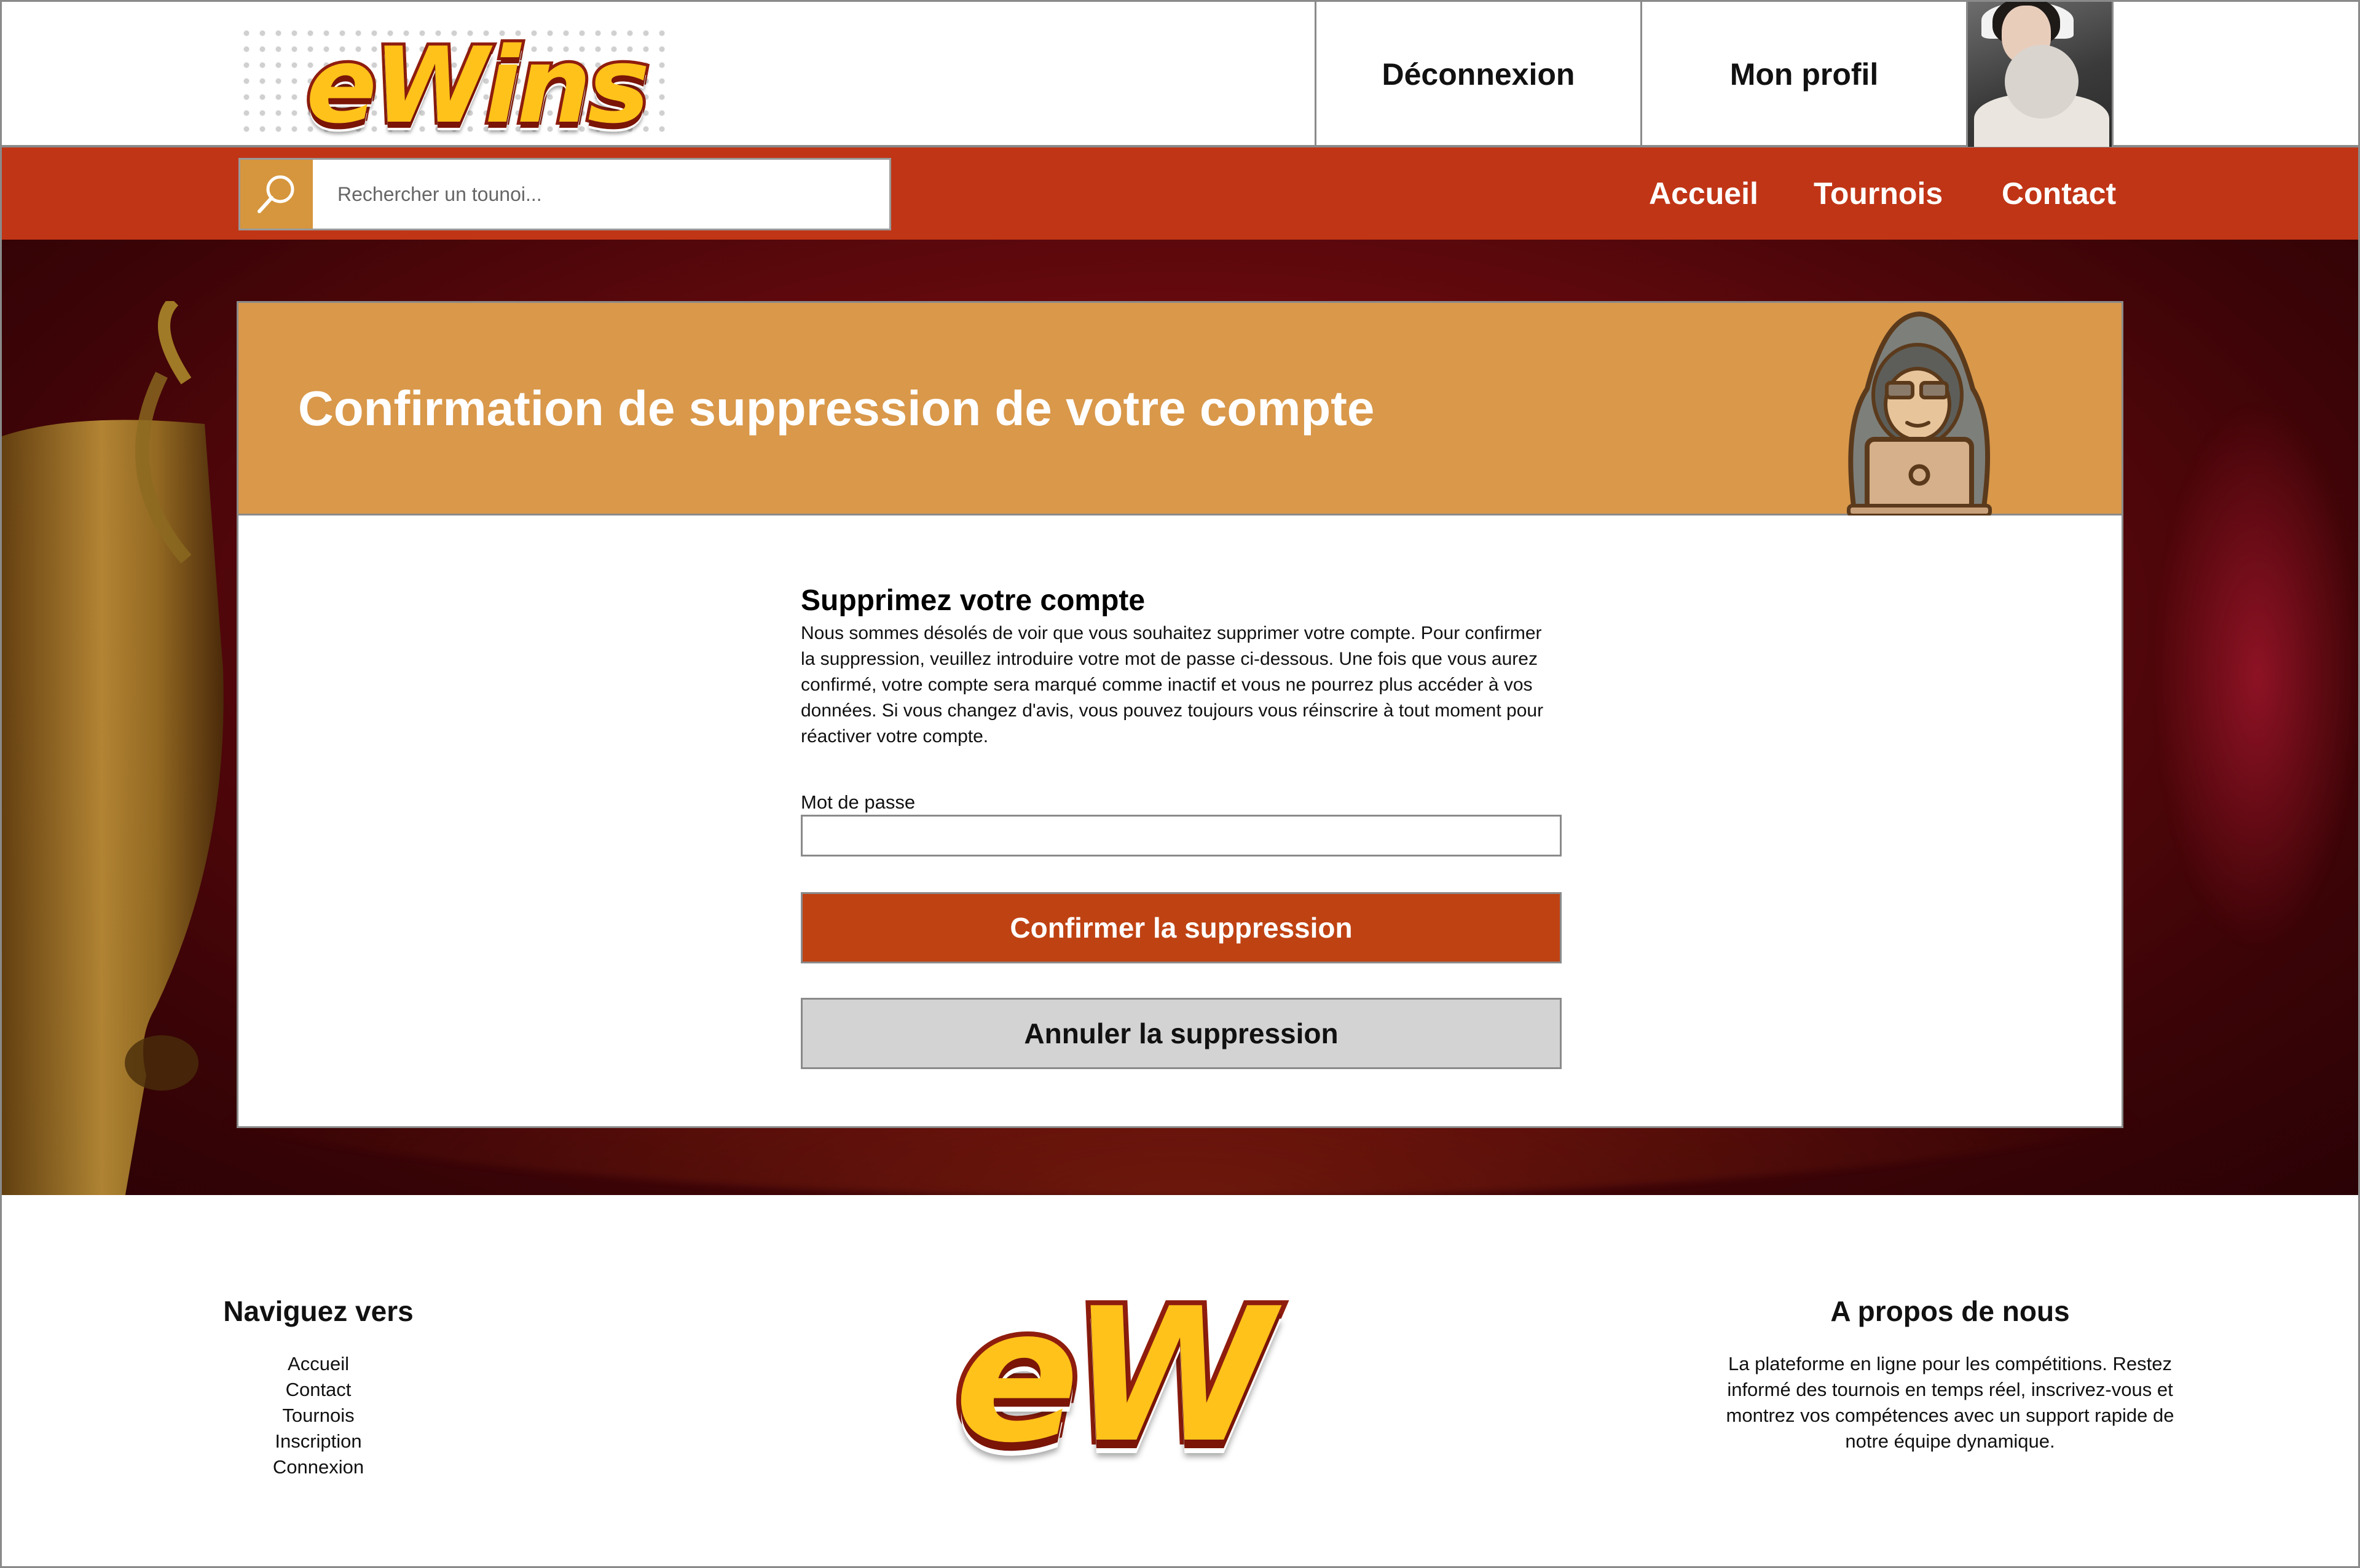  Describe the element at coordinates (1803, 74) in the screenshot. I see `profile-link: Mon profil` at that location.